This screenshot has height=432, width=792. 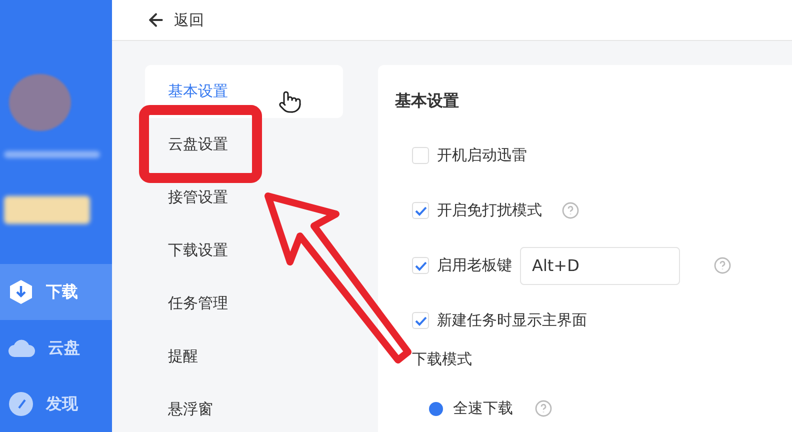 I want to click on settings-menu-item: 下载设置, so click(x=244, y=250).